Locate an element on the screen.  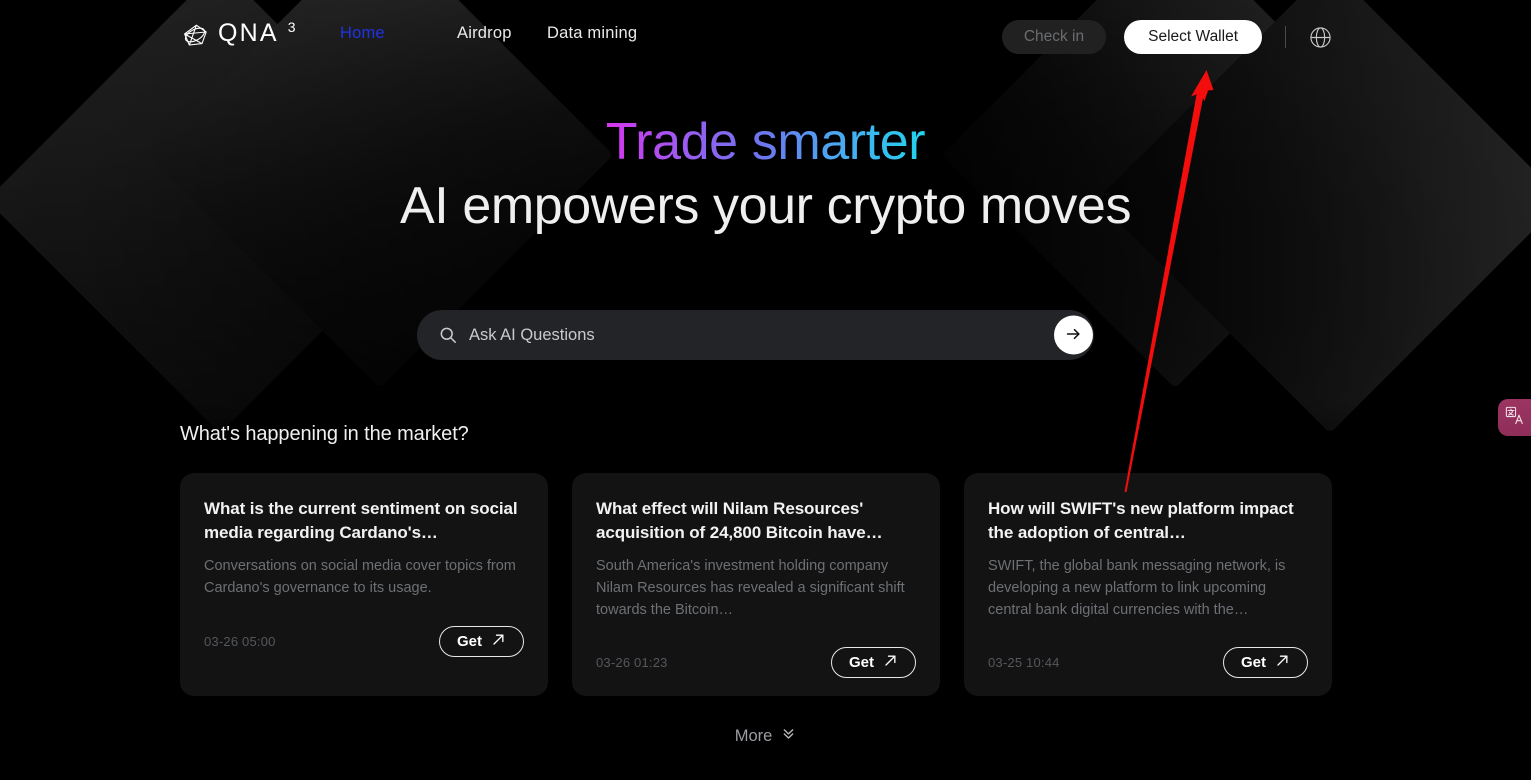
arrow-right-icon is located at coordinates (1073, 335).